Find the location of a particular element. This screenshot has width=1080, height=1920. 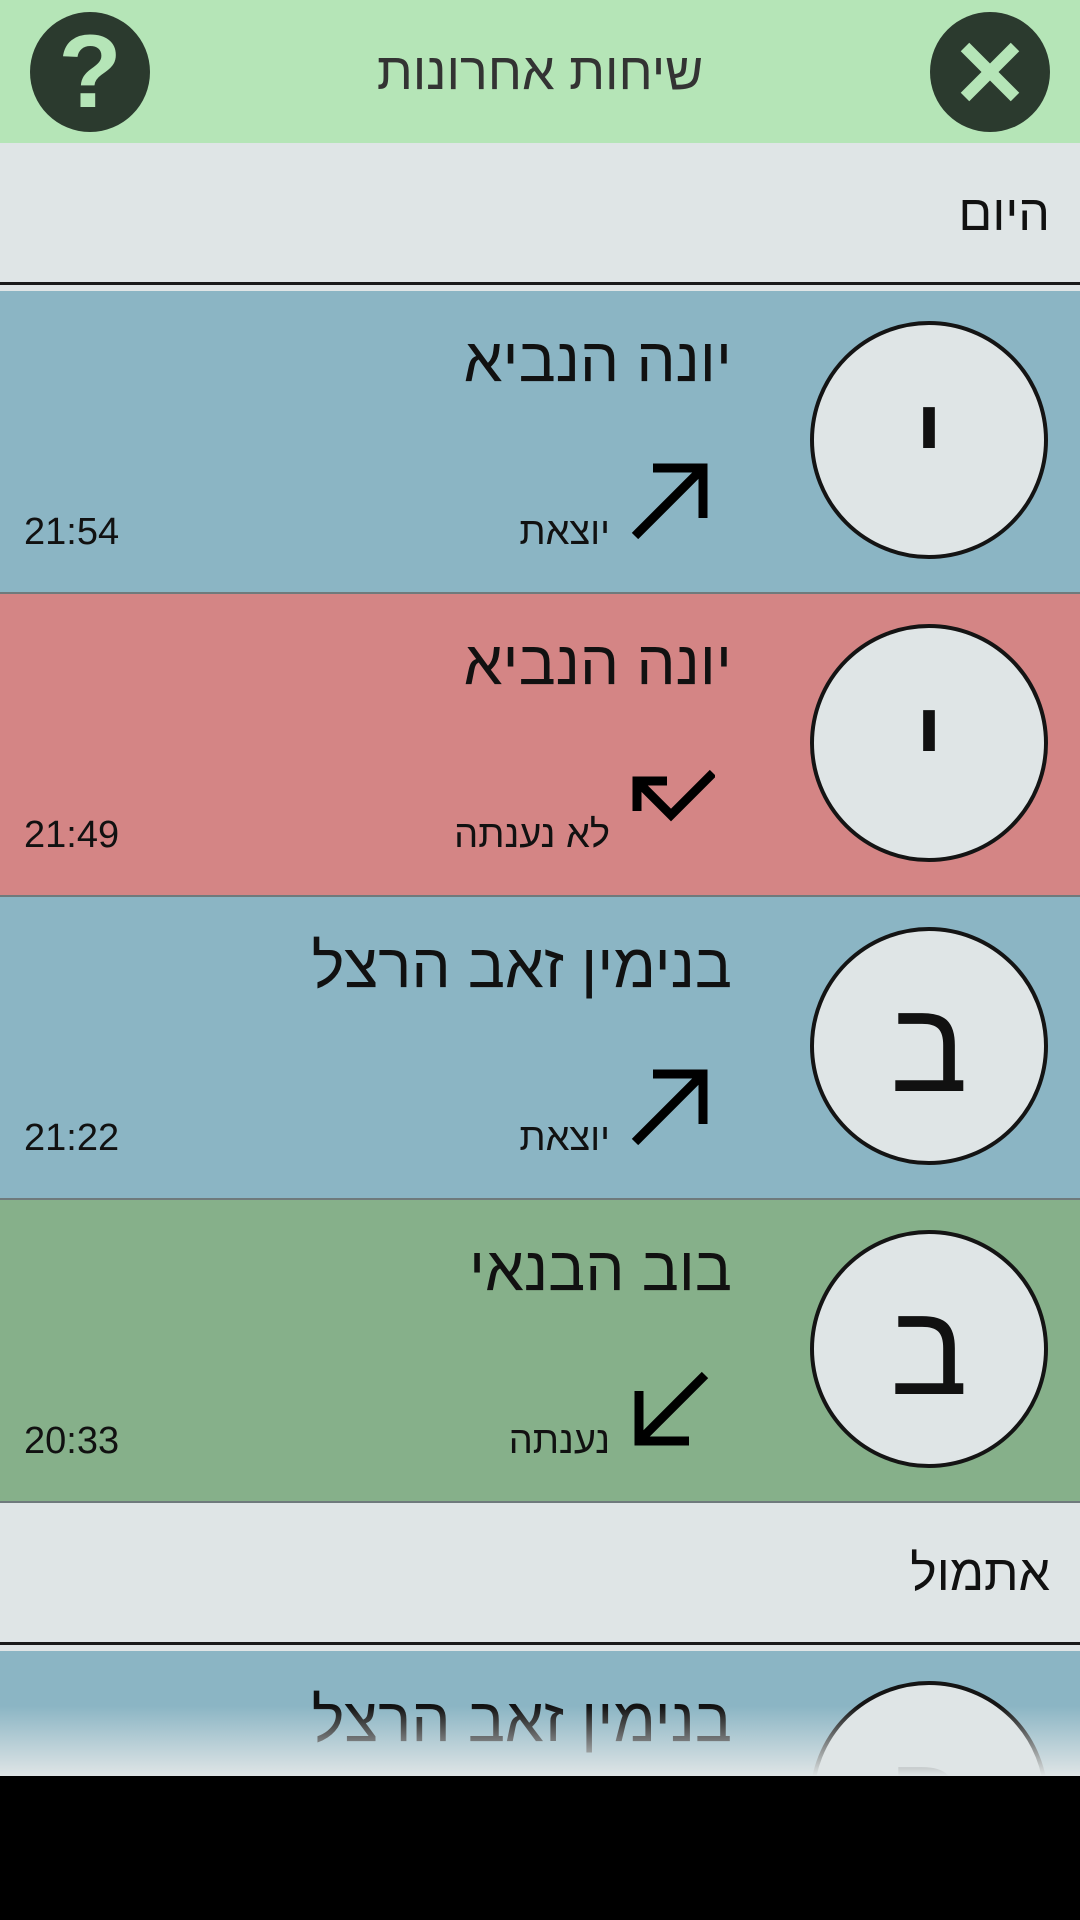

help-button: ? is located at coordinates (90, 72).